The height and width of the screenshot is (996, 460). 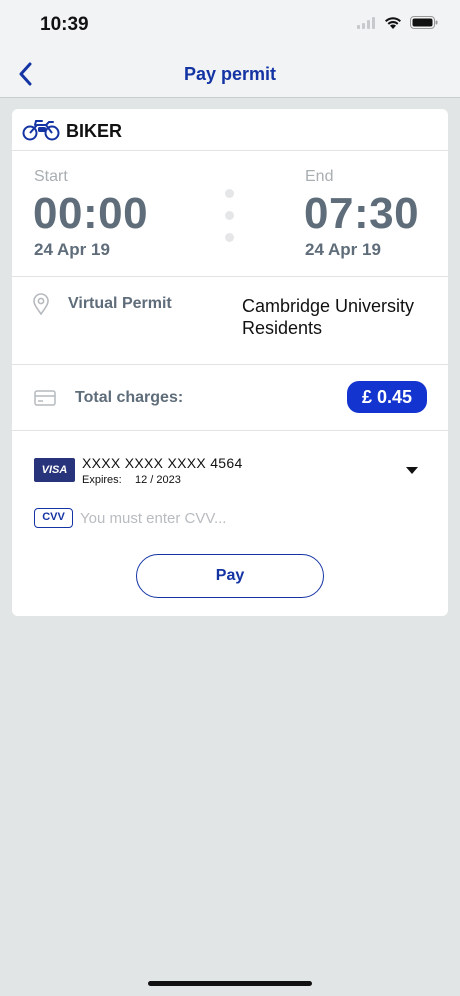 What do you see at coordinates (424, 22) in the screenshot?
I see `battery-icon` at bounding box center [424, 22].